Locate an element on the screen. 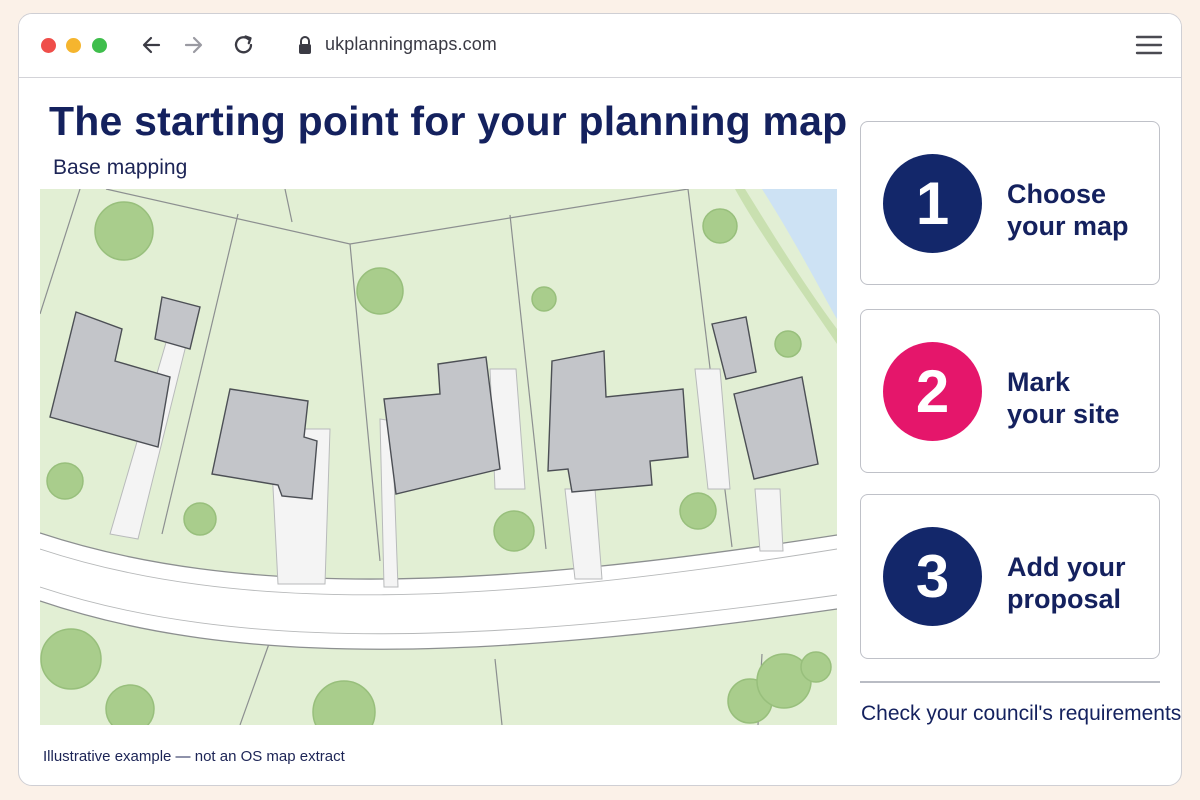 The height and width of the screenshot is (800, 1200). lock-icon is located at coordinates (305, 45).